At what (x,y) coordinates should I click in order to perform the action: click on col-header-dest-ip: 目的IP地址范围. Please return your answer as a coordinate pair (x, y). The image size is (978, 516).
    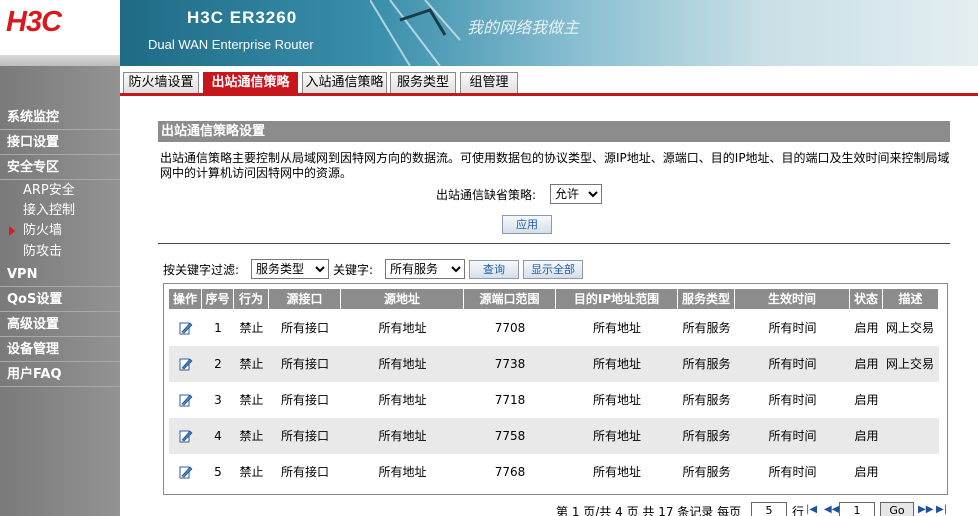
    Looking at the image, I should click on (617, 299).